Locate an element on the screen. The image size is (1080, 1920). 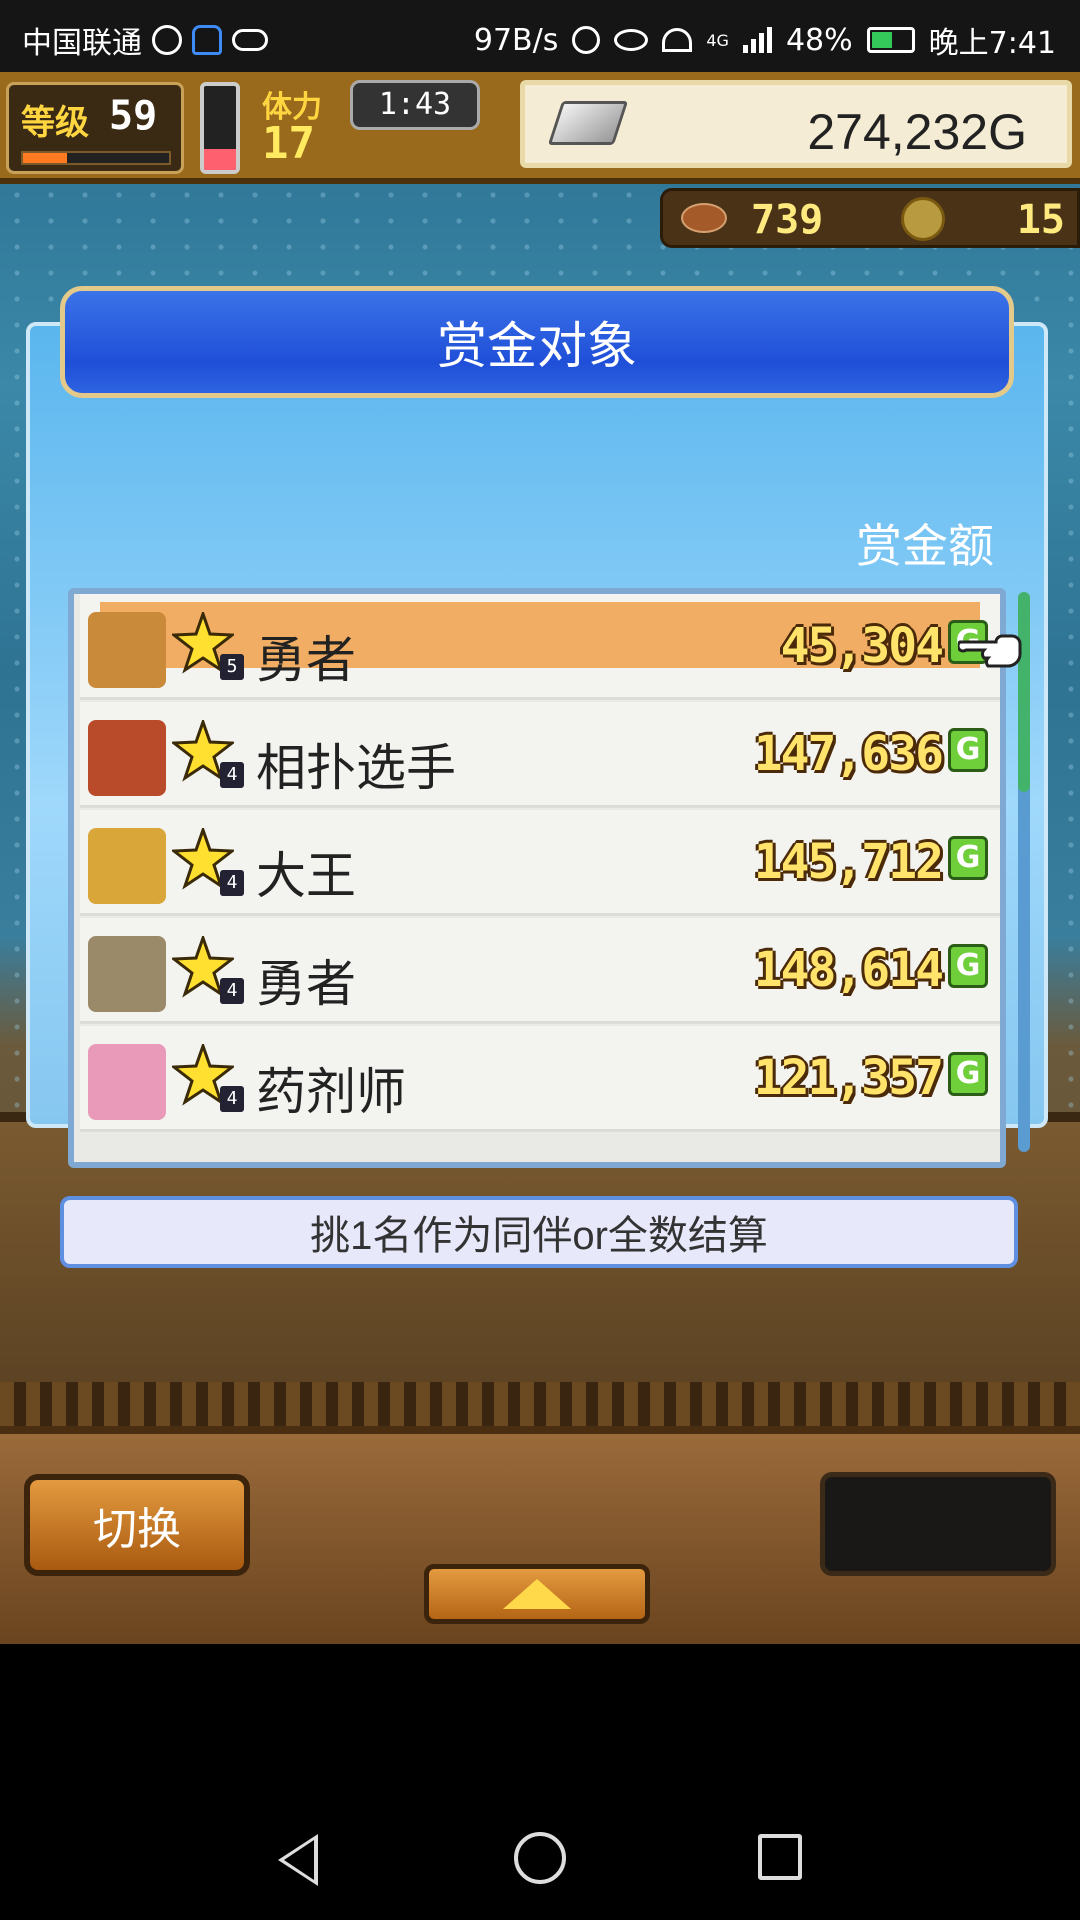
carrier-label: 中国联通 is located at coordinates (82, 43).